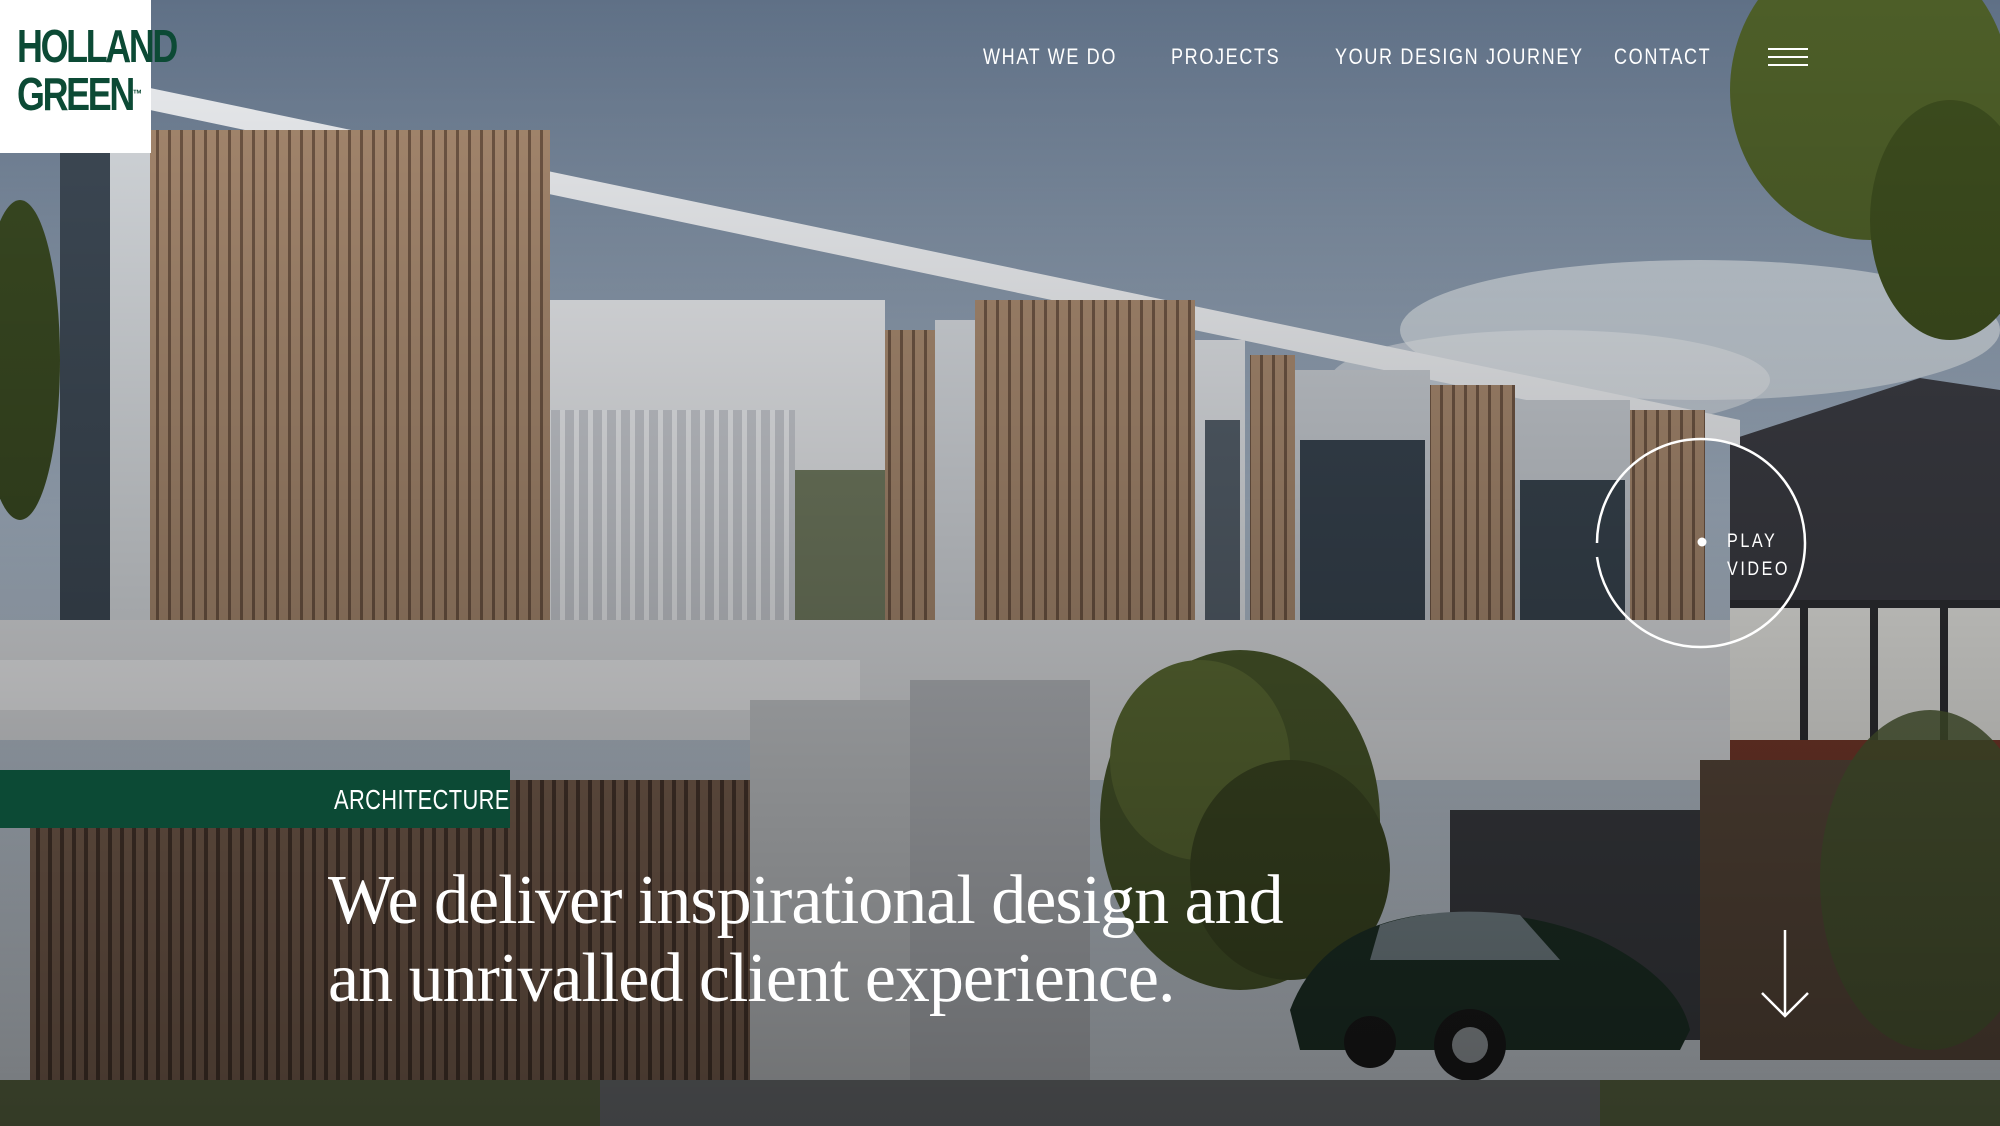 This screenshot has width=2000, height=1126. Describe the element at coordinates (79, 94) in the screenshot. I see `logo-line-green: GREEN™` at that location.